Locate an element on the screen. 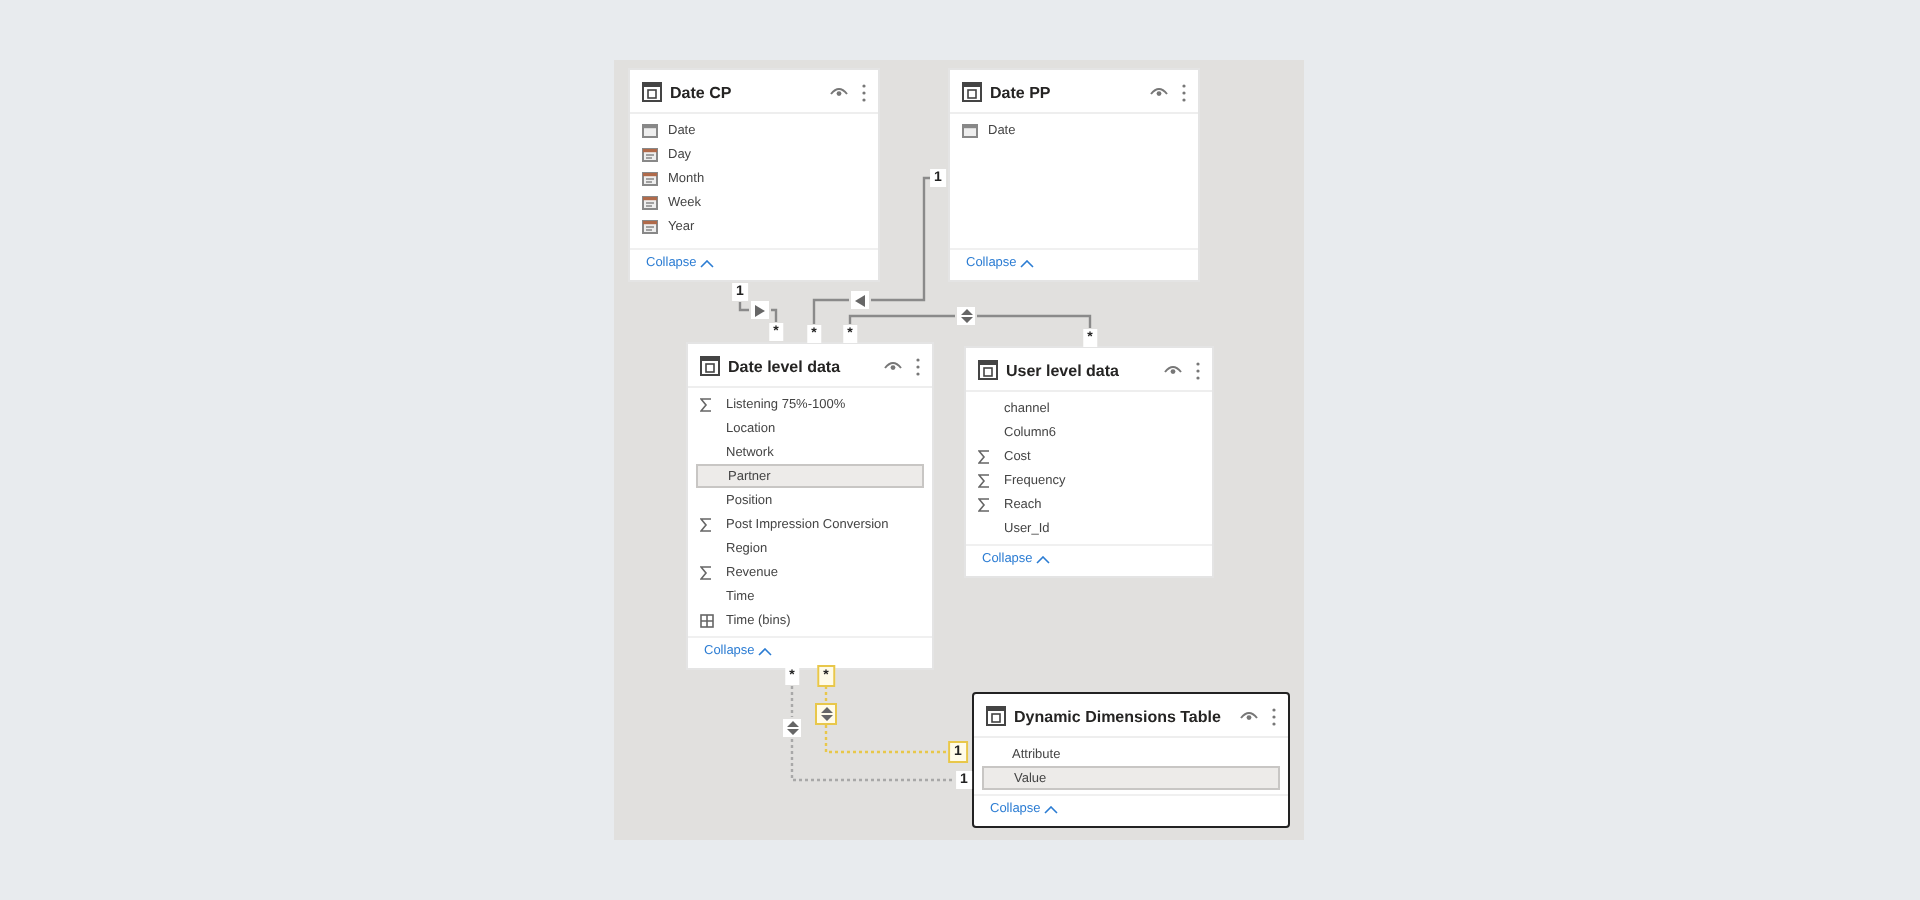 The height and width of the screenshot is (900, 1920). table-title: Date CP is located at coordinates (702, 92).